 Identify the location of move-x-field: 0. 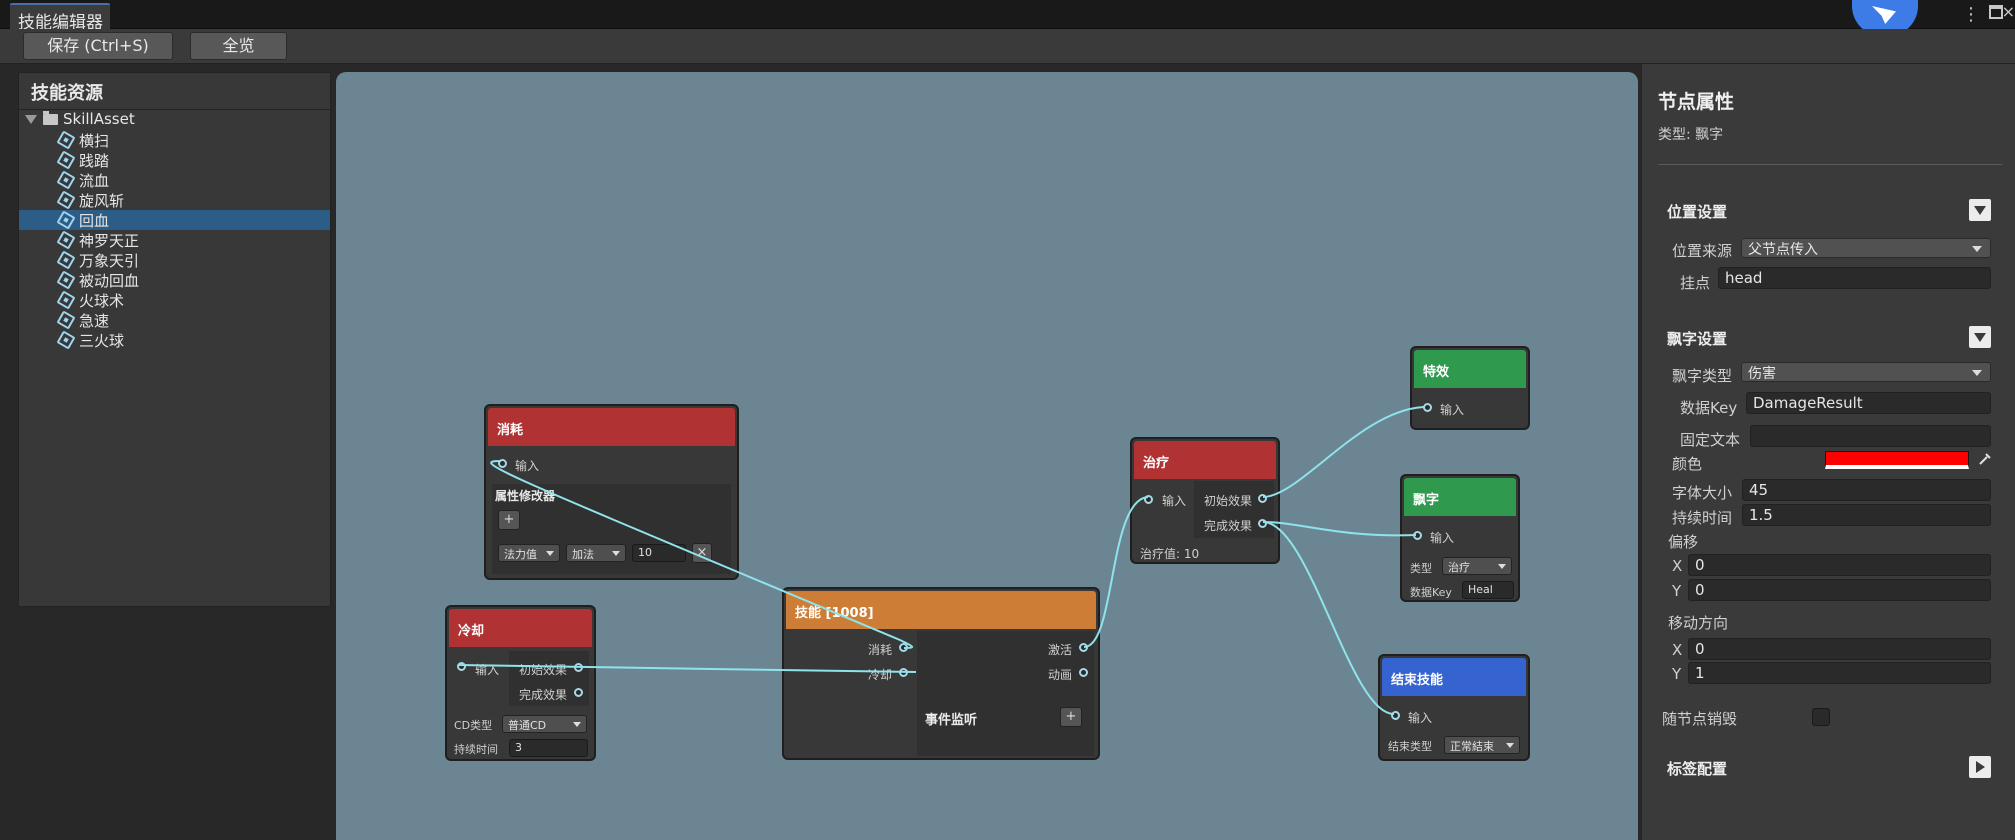
(1839, 649).